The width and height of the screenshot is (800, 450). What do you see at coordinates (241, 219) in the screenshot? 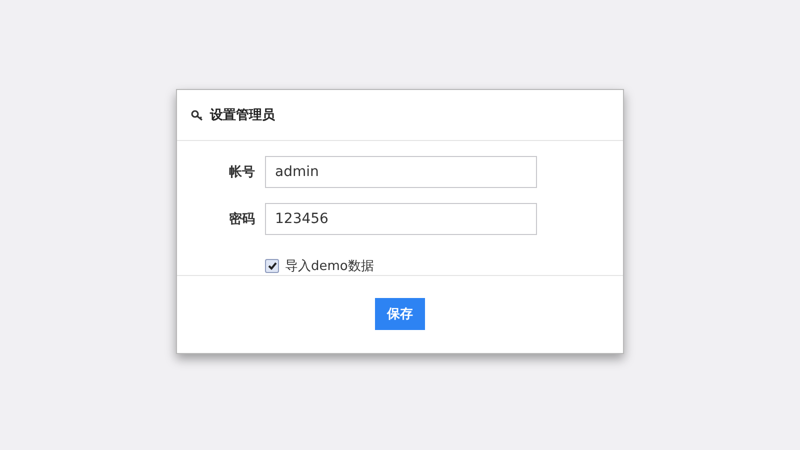
I see `field-label: 密码` at bounding box center [241, 219].